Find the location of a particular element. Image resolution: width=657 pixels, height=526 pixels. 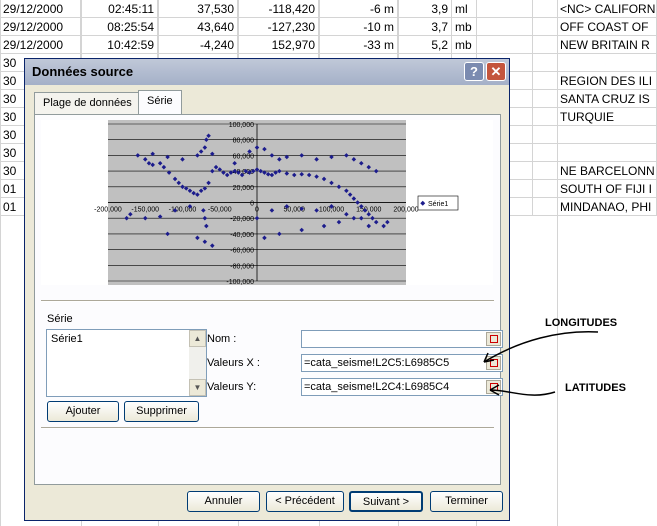

remove-button: Supprimer is located at coordinates (161, 411).